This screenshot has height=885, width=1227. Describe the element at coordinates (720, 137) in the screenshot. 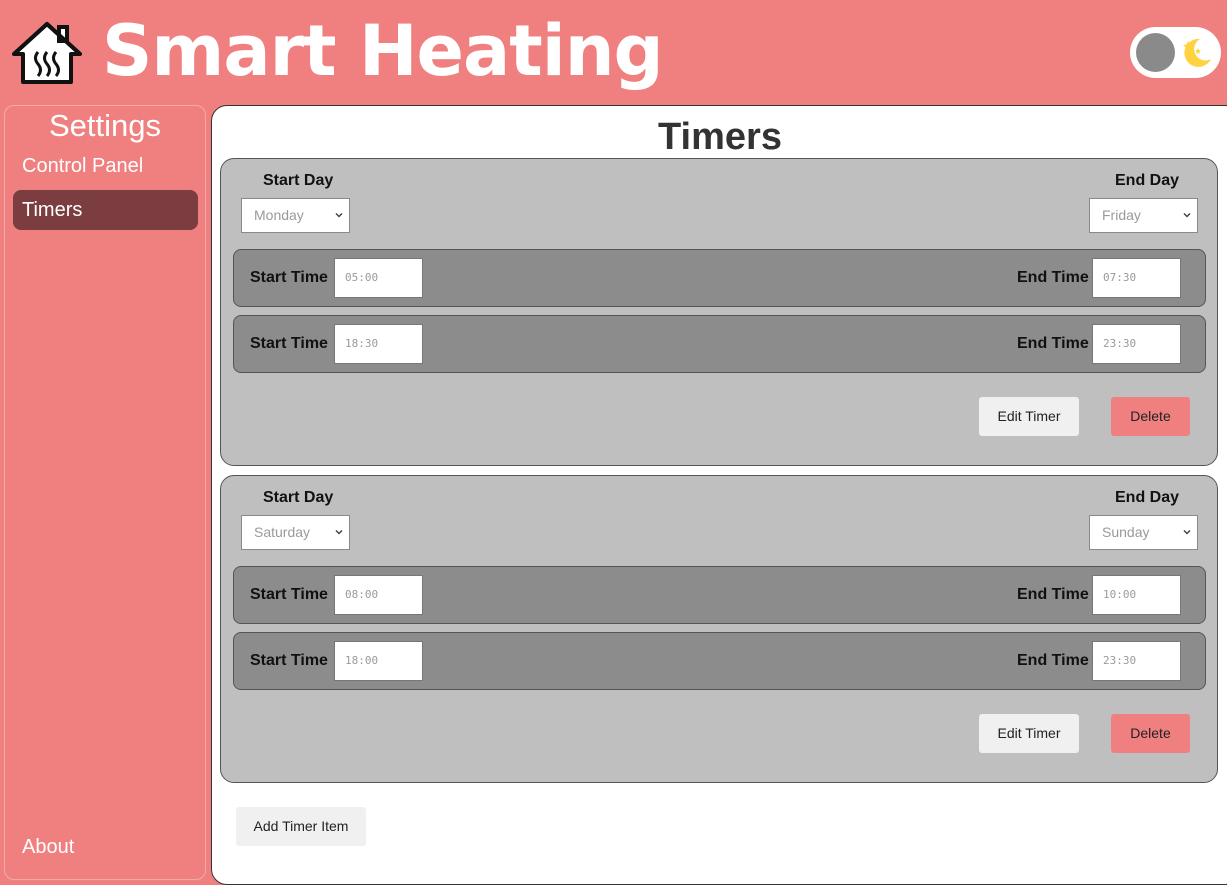

I see `page-title: Timers` at that location.